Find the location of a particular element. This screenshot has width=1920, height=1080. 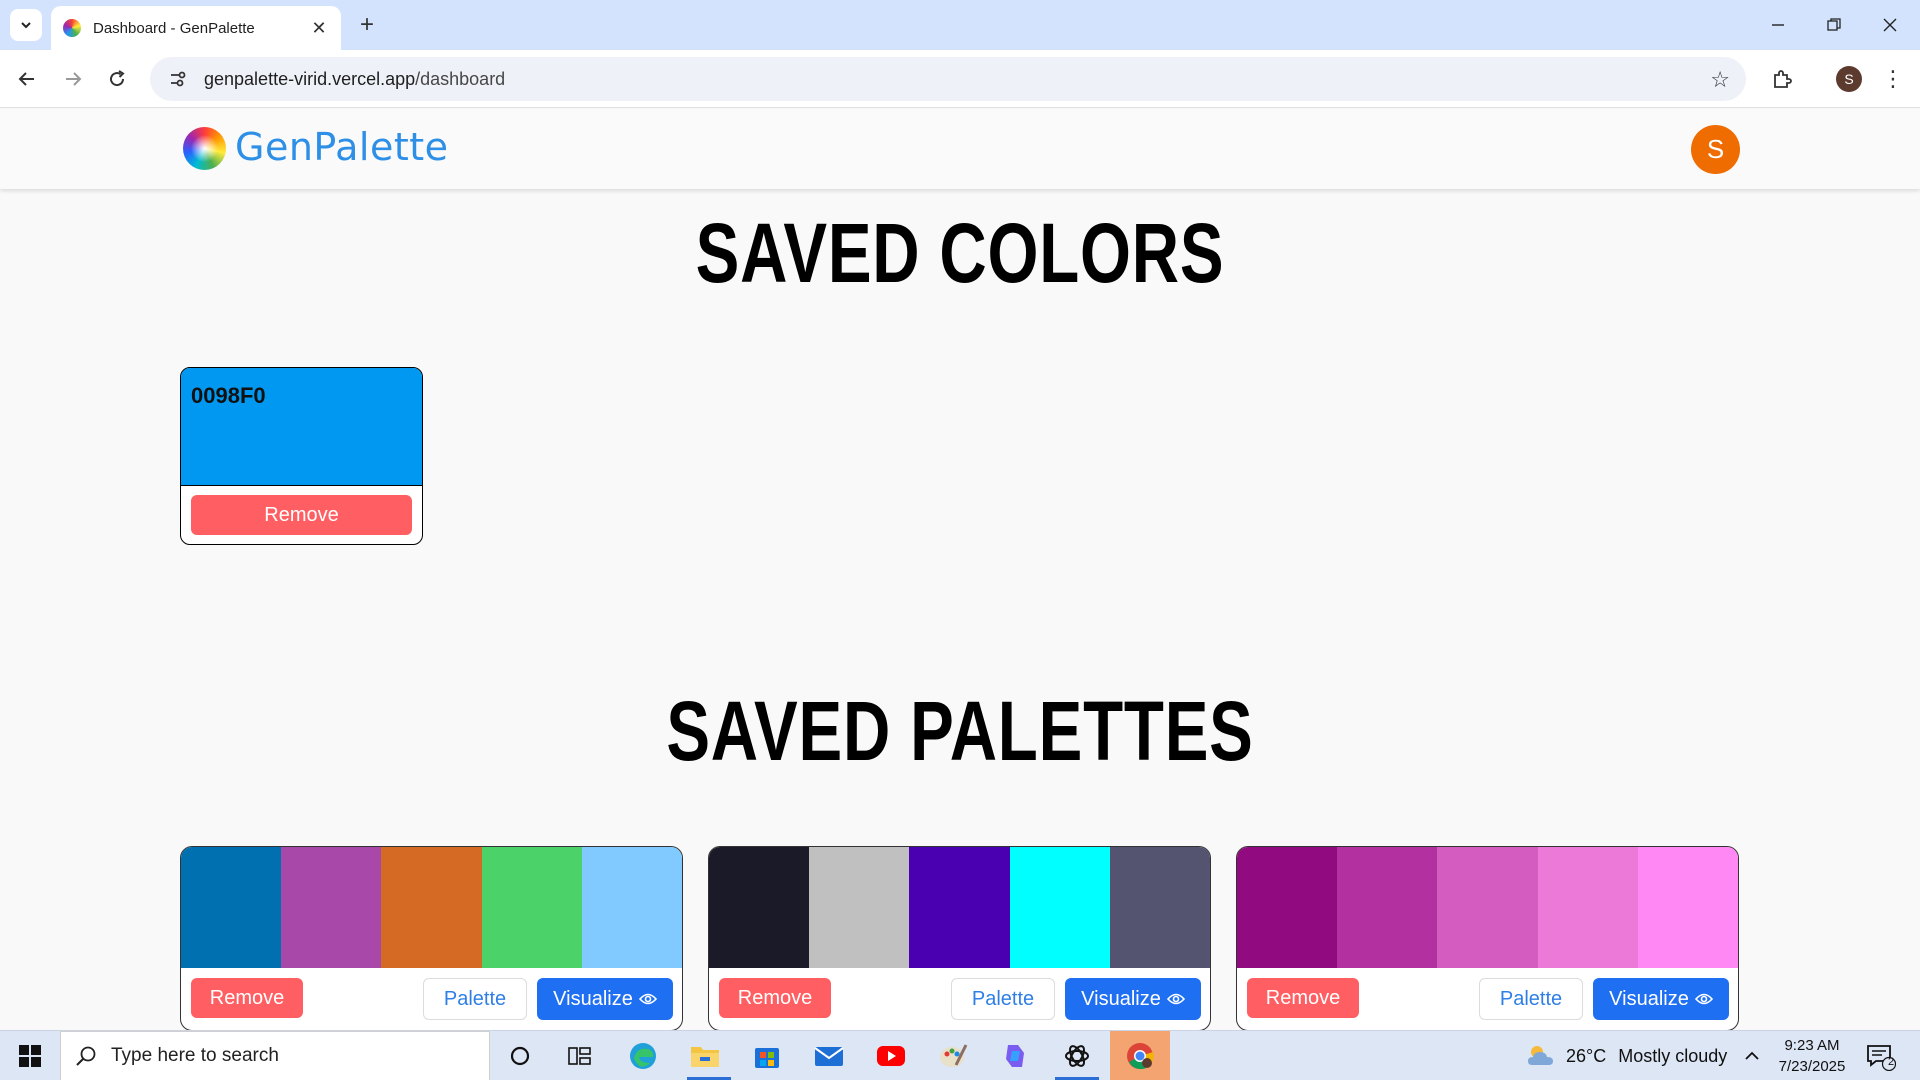

arrow-left-icon is located at coordinates (26, 79).